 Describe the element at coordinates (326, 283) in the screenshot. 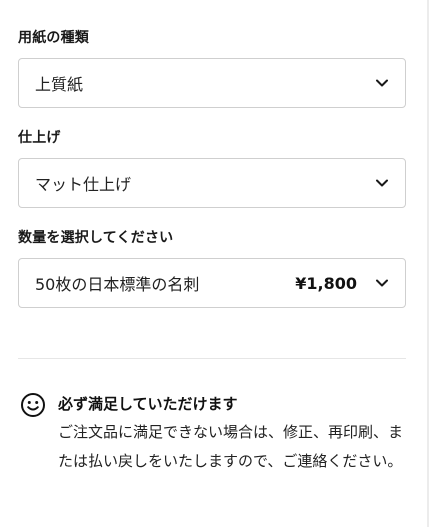

I see `quantity-price: ¥1,800` at that location.